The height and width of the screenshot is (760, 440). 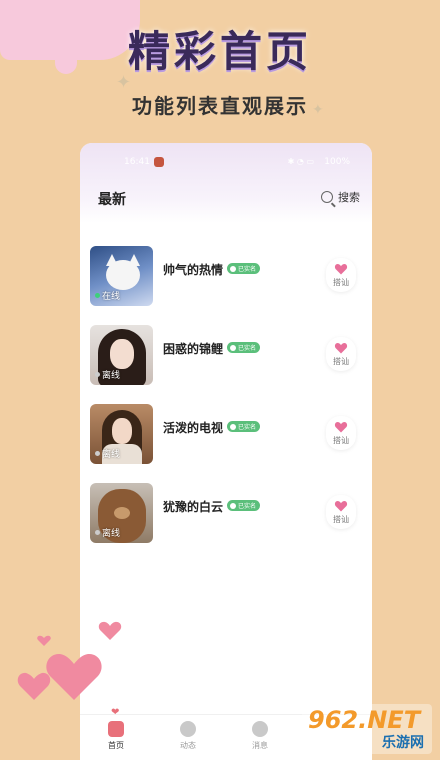 I want to click on watermark: 962.NET 乐游网, so click(x=367, y=729).